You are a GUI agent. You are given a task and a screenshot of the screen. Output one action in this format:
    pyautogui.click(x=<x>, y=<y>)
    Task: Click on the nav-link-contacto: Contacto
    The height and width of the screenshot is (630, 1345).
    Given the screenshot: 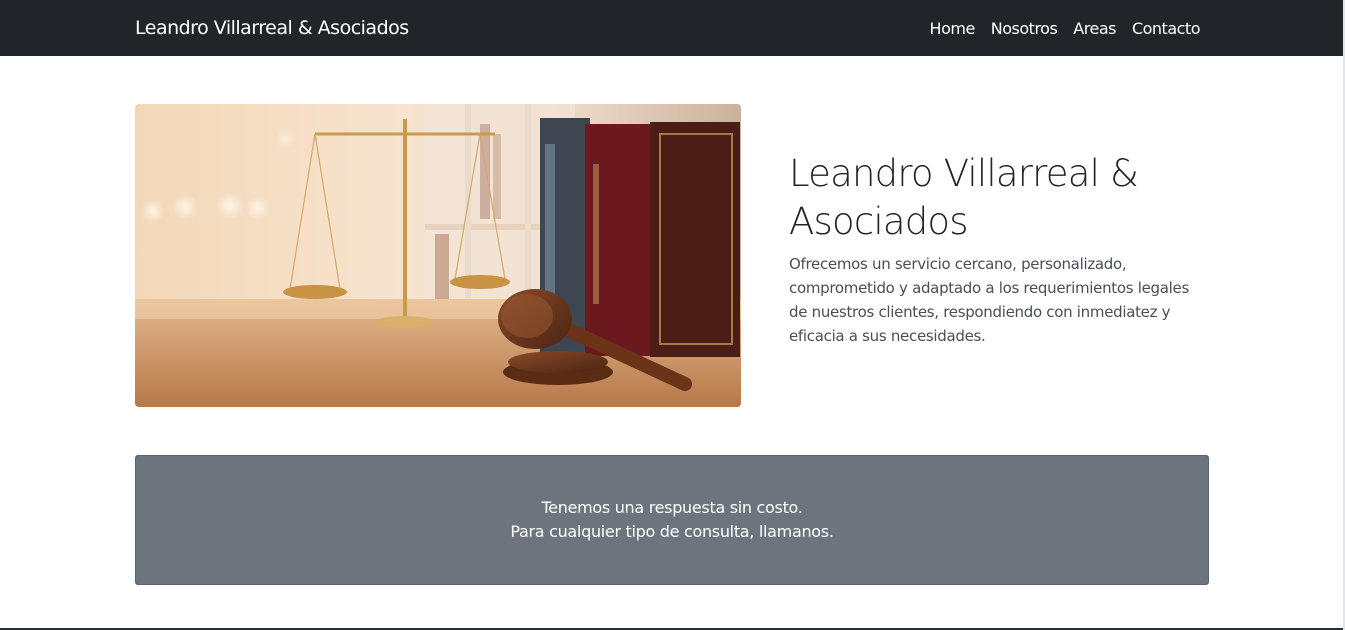 What is the action you would take?
    pyautogui.click(x=1166, y=28)
    